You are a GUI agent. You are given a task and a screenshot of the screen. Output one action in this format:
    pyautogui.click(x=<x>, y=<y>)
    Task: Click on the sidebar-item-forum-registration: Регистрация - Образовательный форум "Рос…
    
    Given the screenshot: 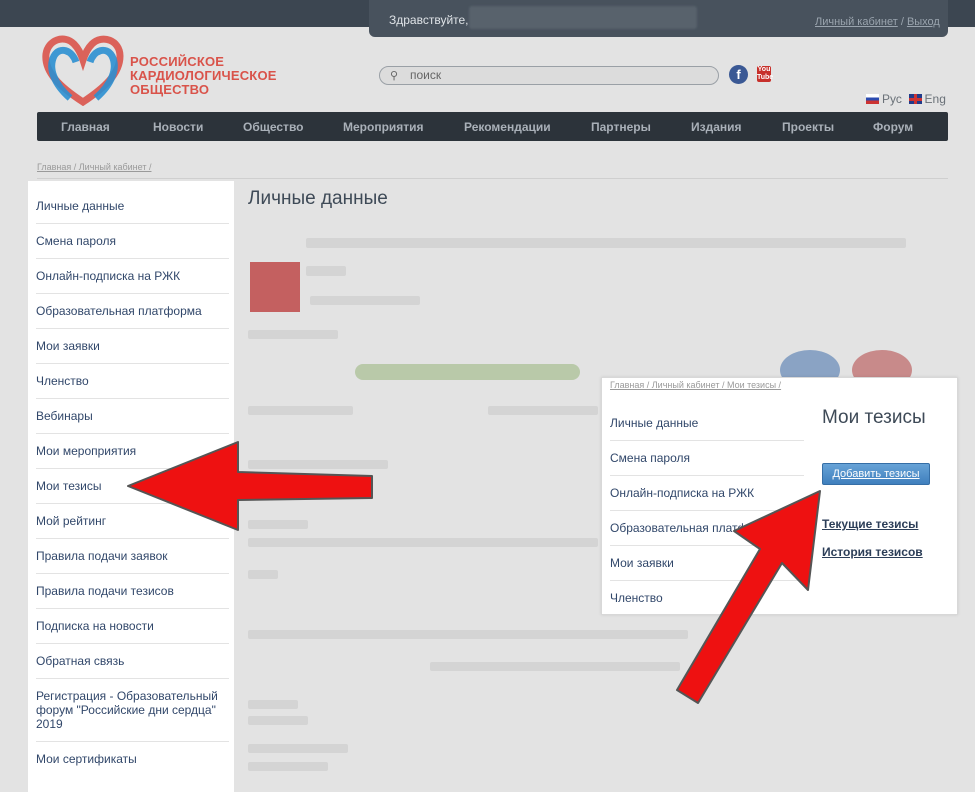 What is the action you would take?
    pyautogui.click(x=132, y=710)
    